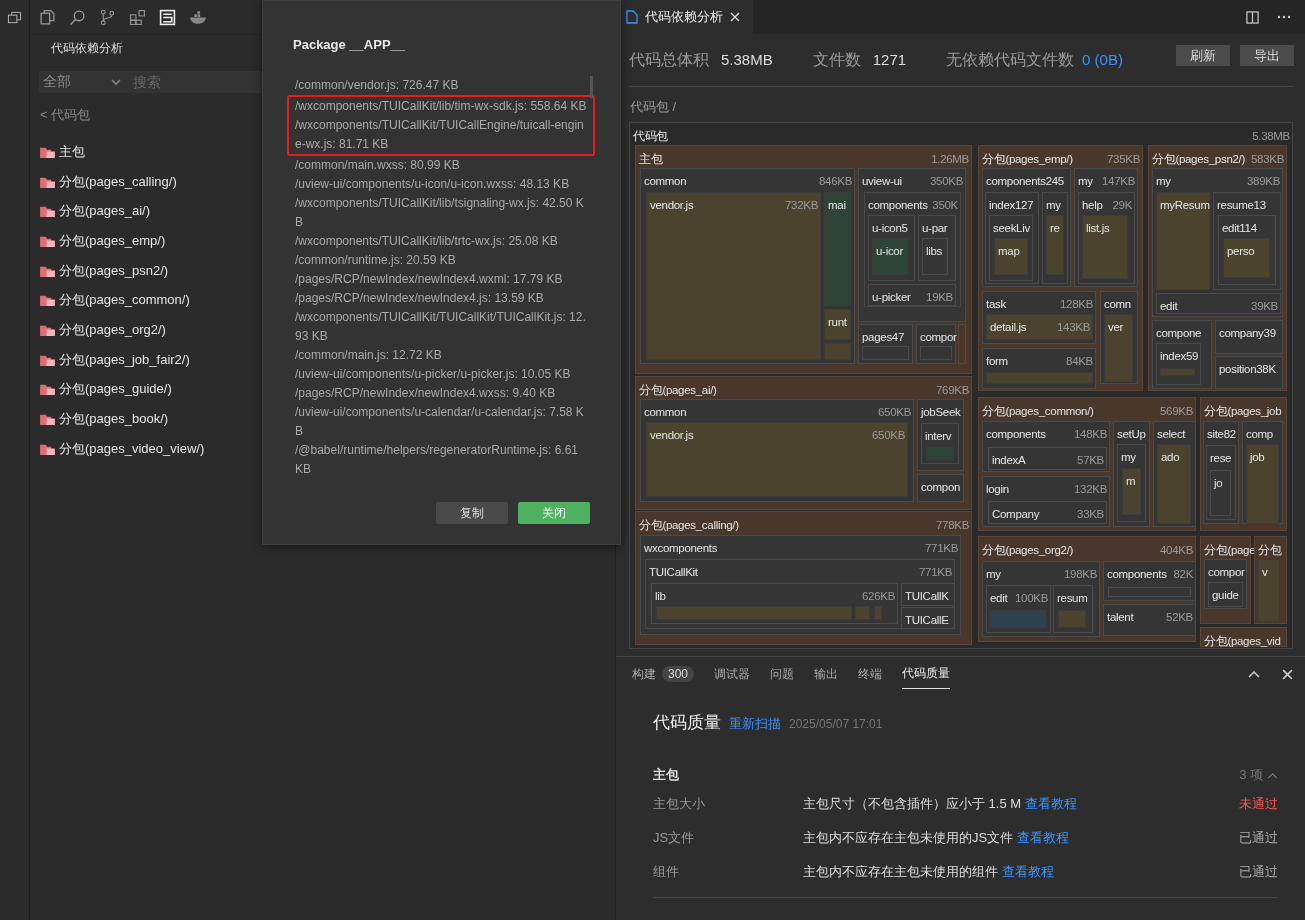 The image size is (1305, 920). What do you see at coordinates (1098, 228) in the screenshot?
I see `block-label: list.js` at bounding box center [1098, 228].